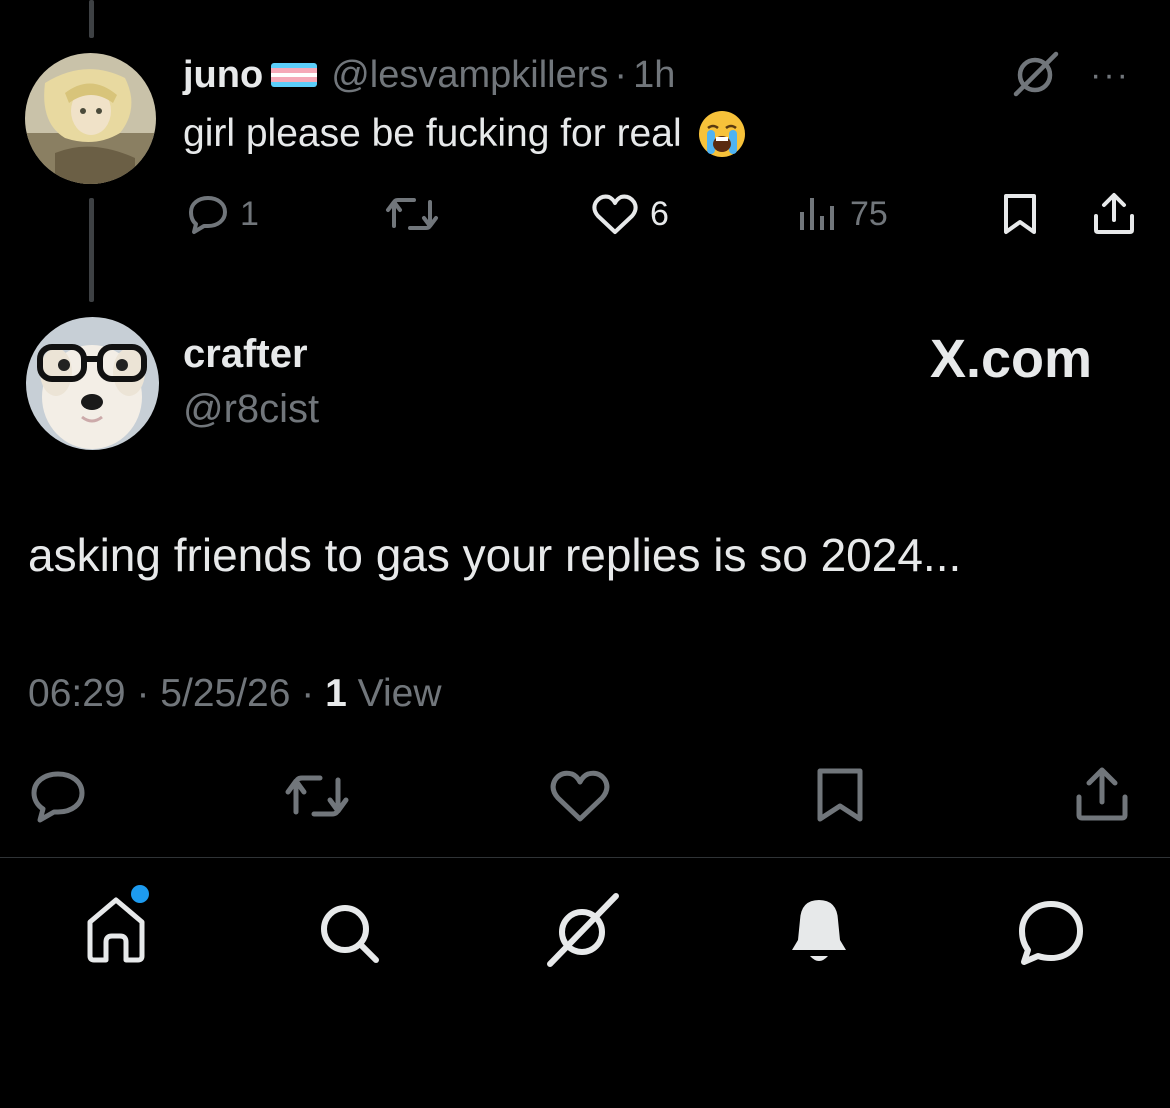 The height and width of the screenshot is (1108, 1170). Describe the element at coordinates (399, 693) in the screenshot. I see `view-label: View` at that location.